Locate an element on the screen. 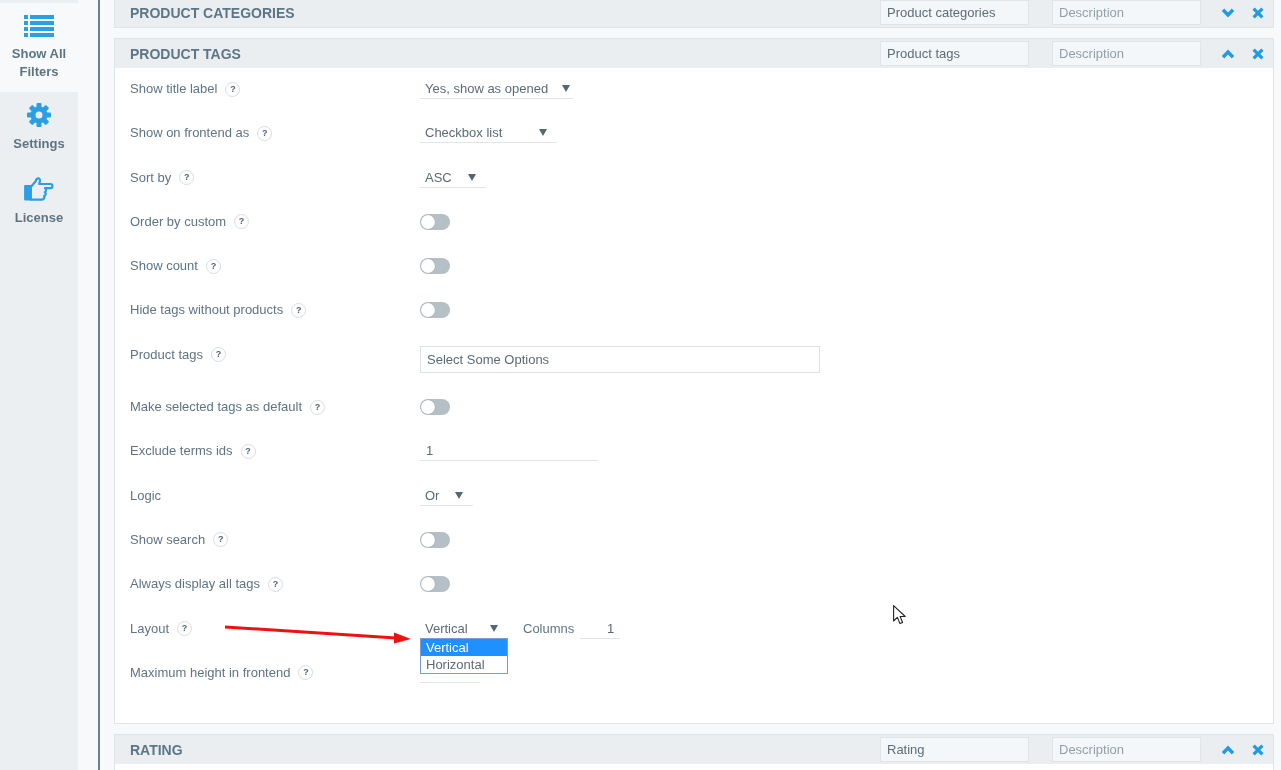 The image size is (1281, 770). field-label: Logic is located at coordinates (146, 495).